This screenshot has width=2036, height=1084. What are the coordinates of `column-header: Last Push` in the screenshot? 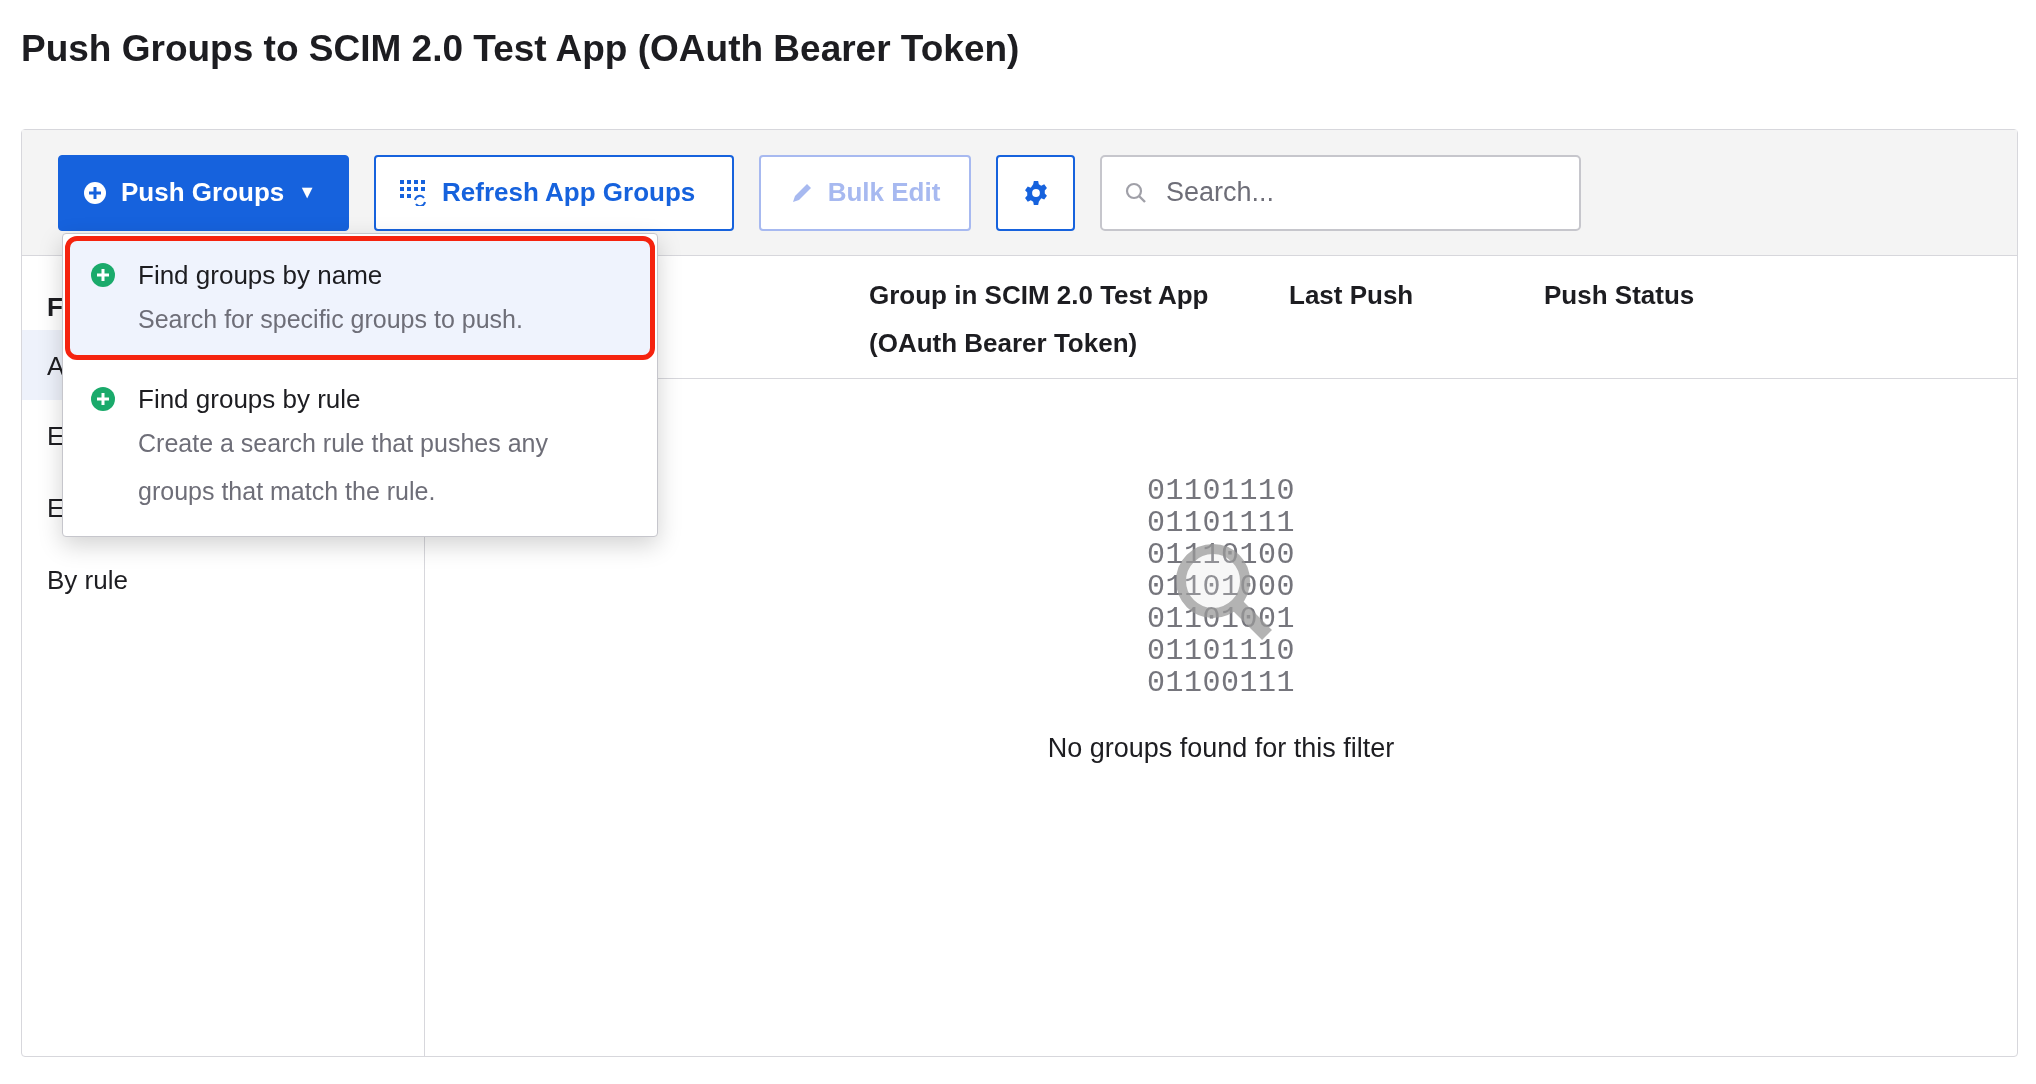 It's located at (1352, 295).